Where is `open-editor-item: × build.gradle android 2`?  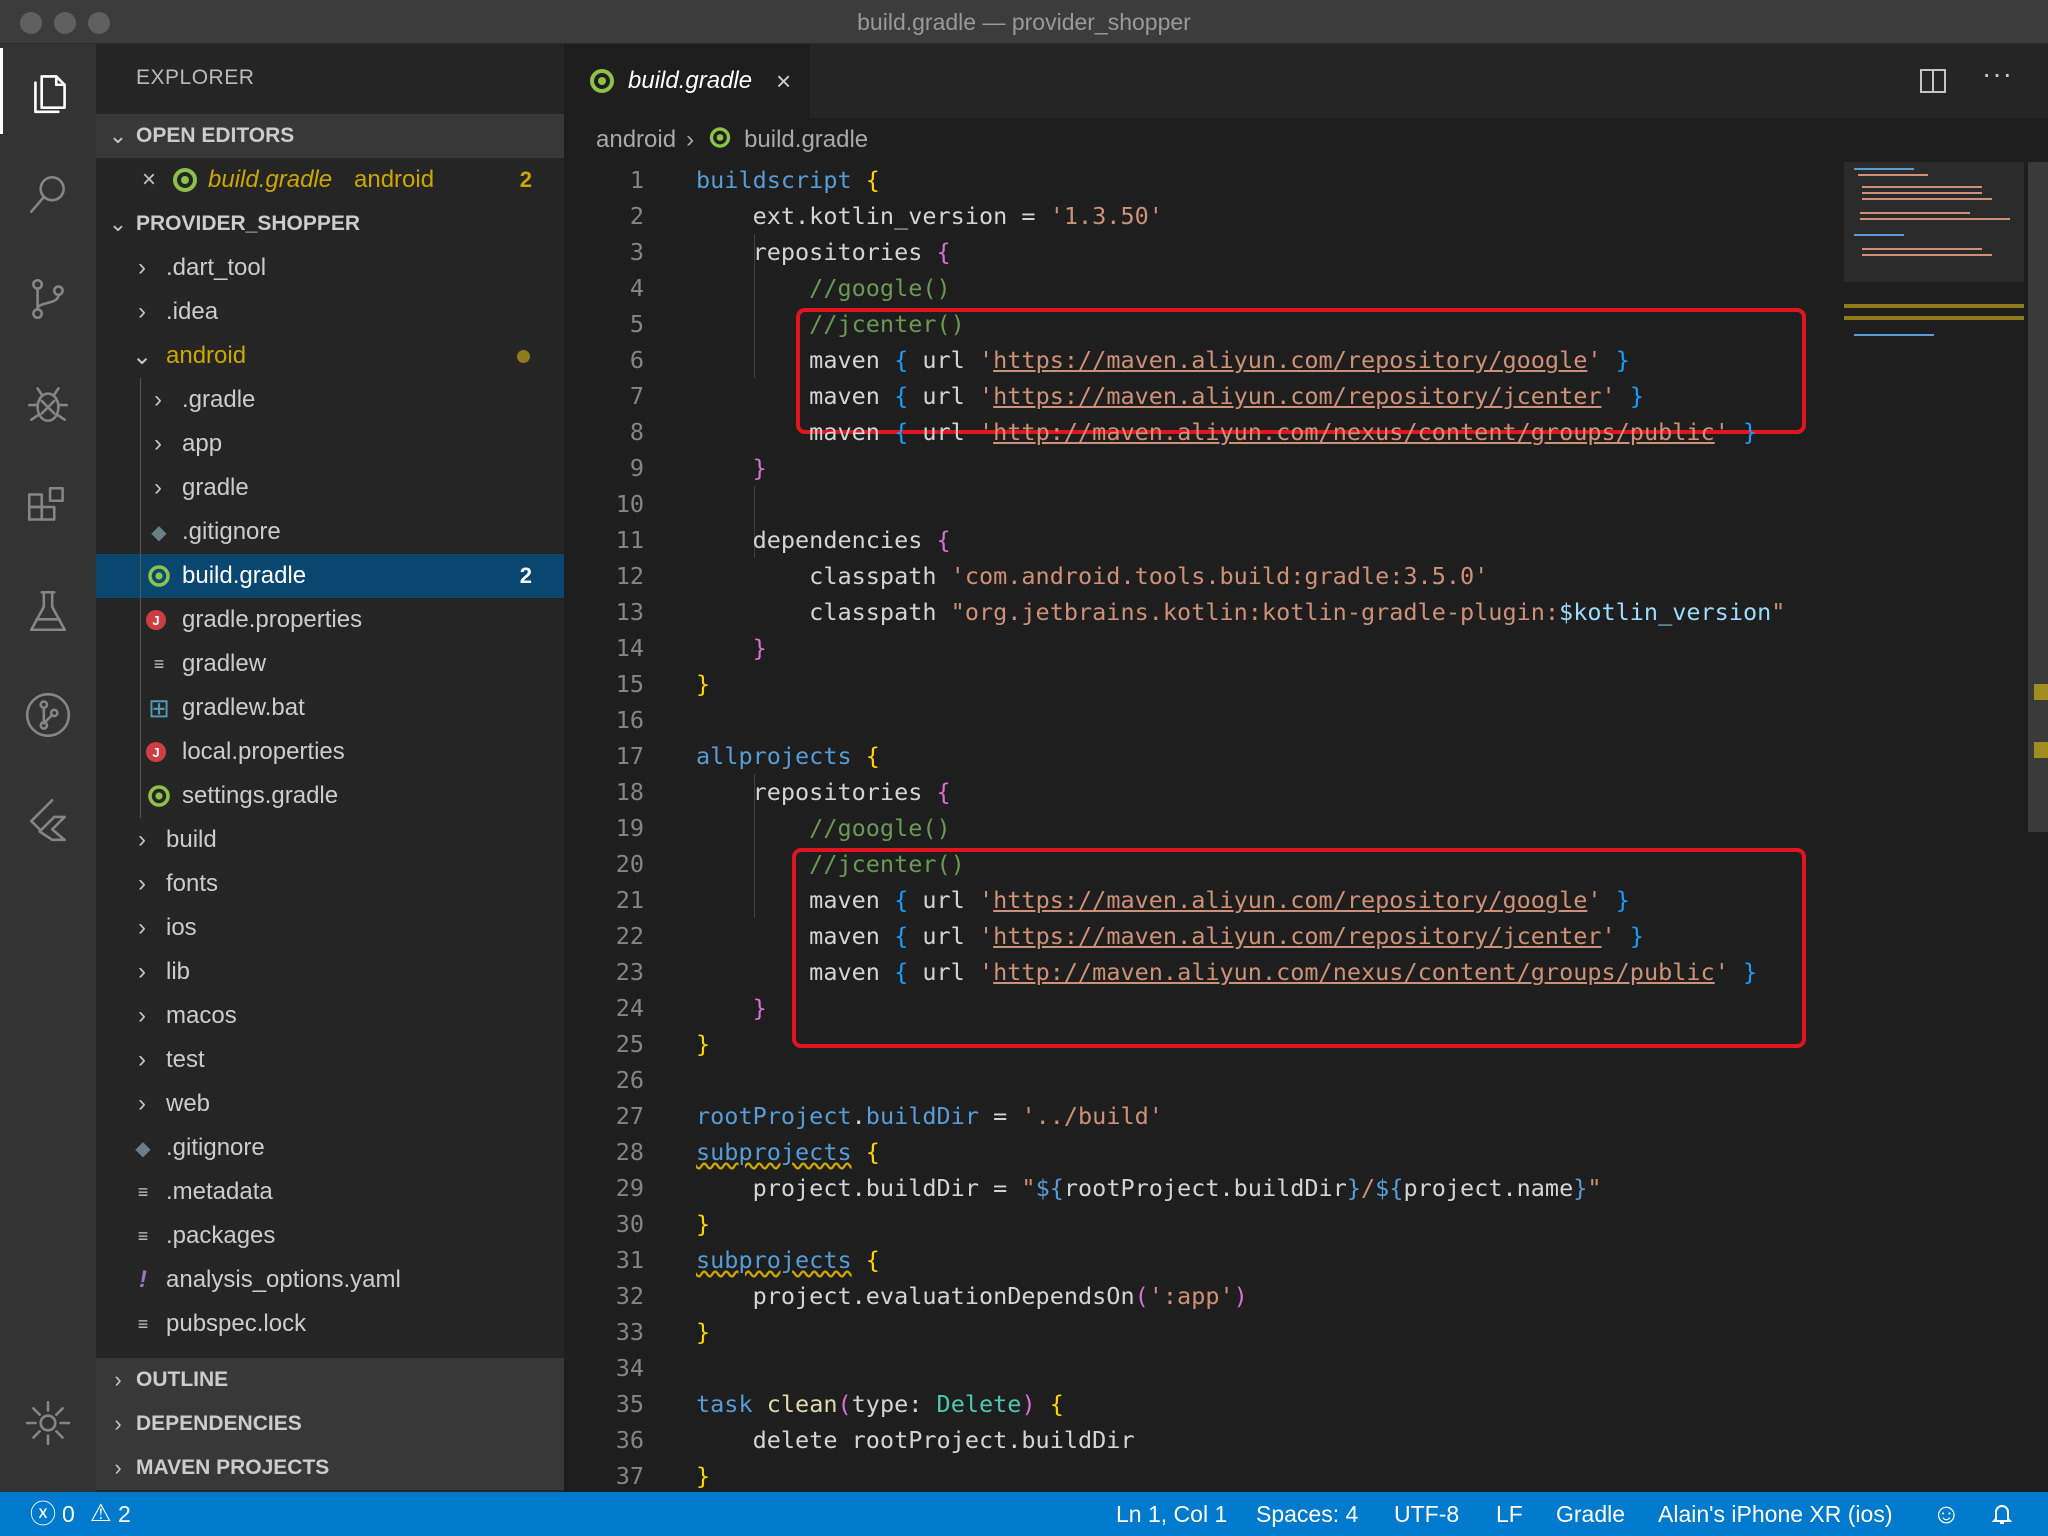
open-editor-item: × build.gradle android 2 is located at coordinates (330, 180).